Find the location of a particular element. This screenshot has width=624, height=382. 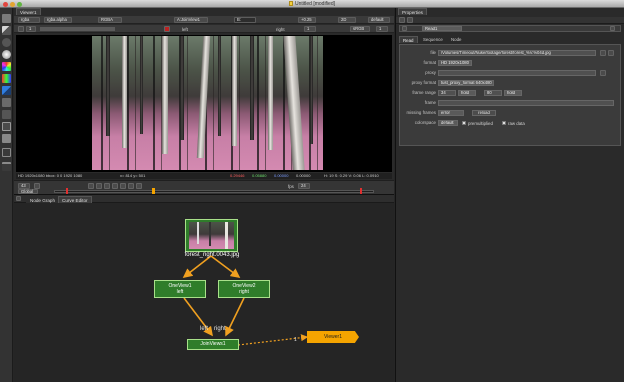

views-tool-icon is located at coordinates (6, 138).